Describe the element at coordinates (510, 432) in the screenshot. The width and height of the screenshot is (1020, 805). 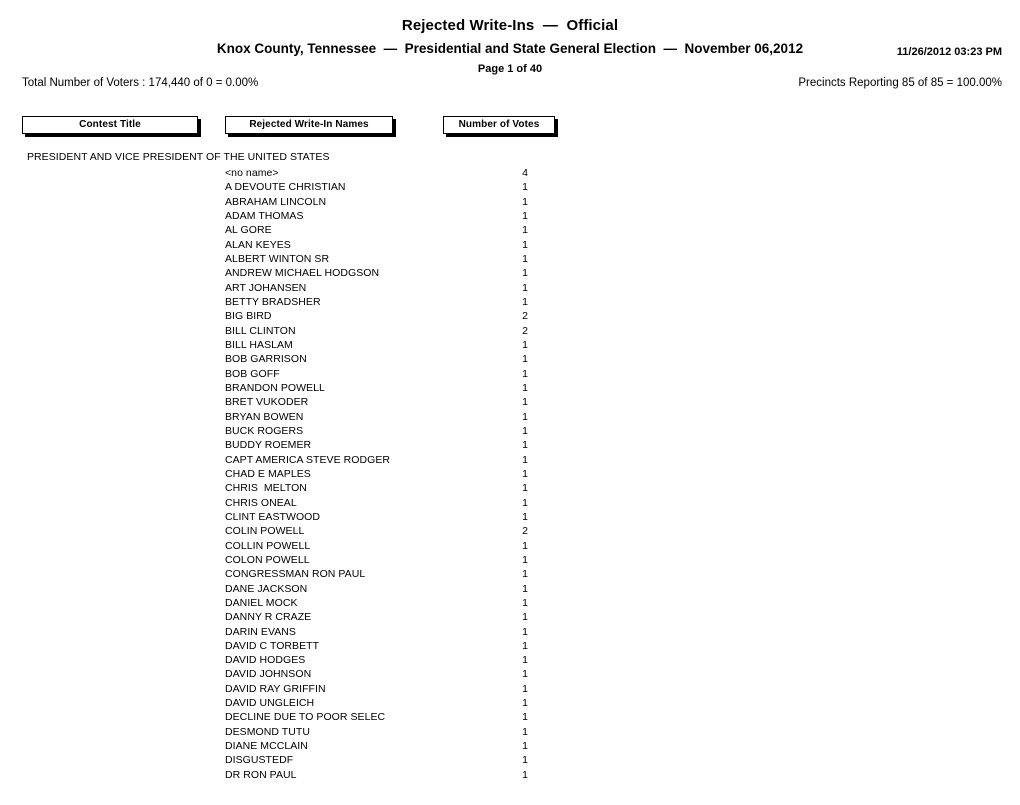
I see `table-row: BUCK ROGERS 1` at that location.